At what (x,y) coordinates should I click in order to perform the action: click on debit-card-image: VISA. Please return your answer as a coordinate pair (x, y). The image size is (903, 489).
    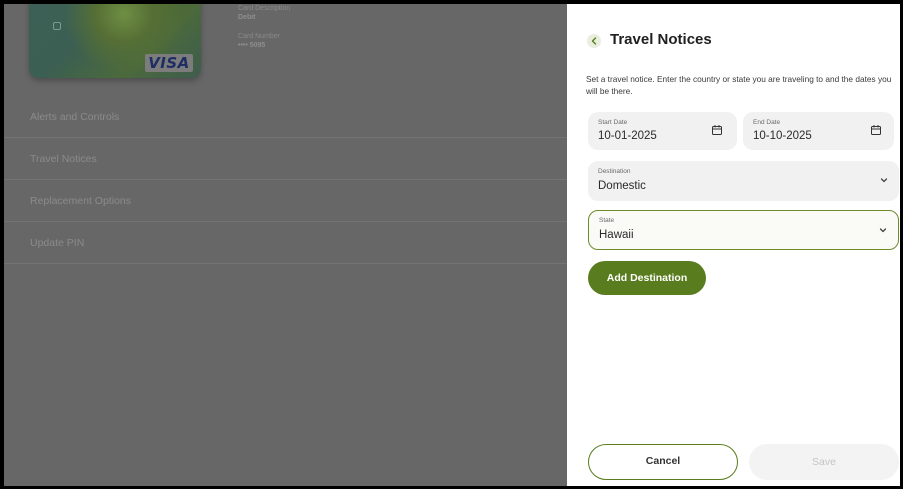
    Looking at the image, I should click on (115, 41).